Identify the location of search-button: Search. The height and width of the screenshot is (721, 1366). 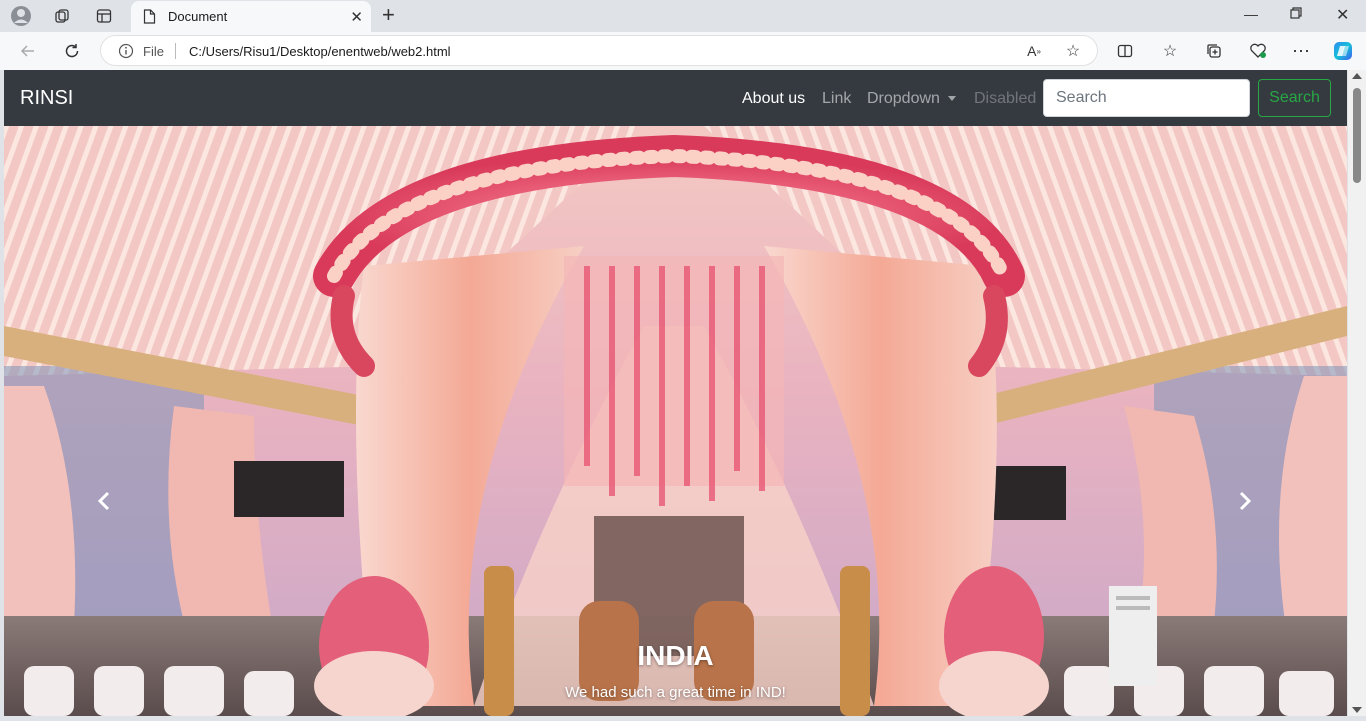
(1294, 98).